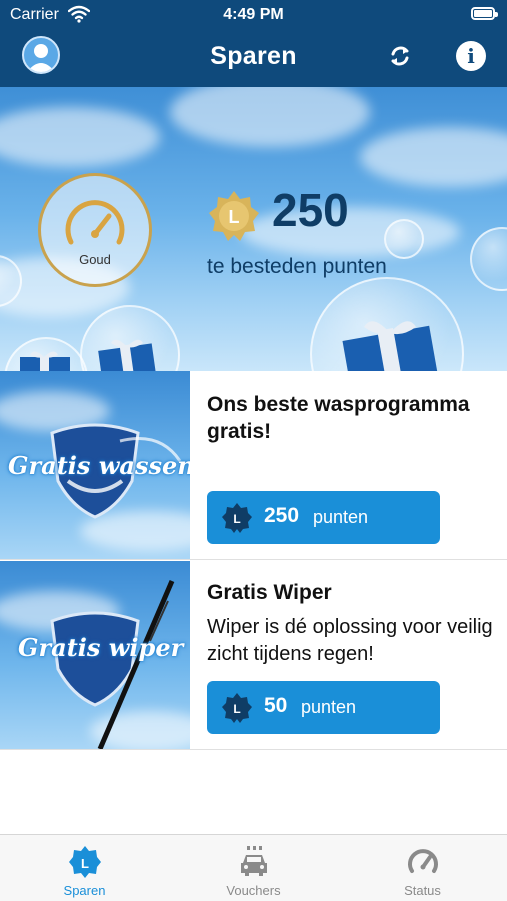 Image resolution: width=507 pixels, height=901 pixels. What do you see at coordinates (95, 259) in the screenshot?
I see `level-label: Goud` at bounding box center [95, 259].